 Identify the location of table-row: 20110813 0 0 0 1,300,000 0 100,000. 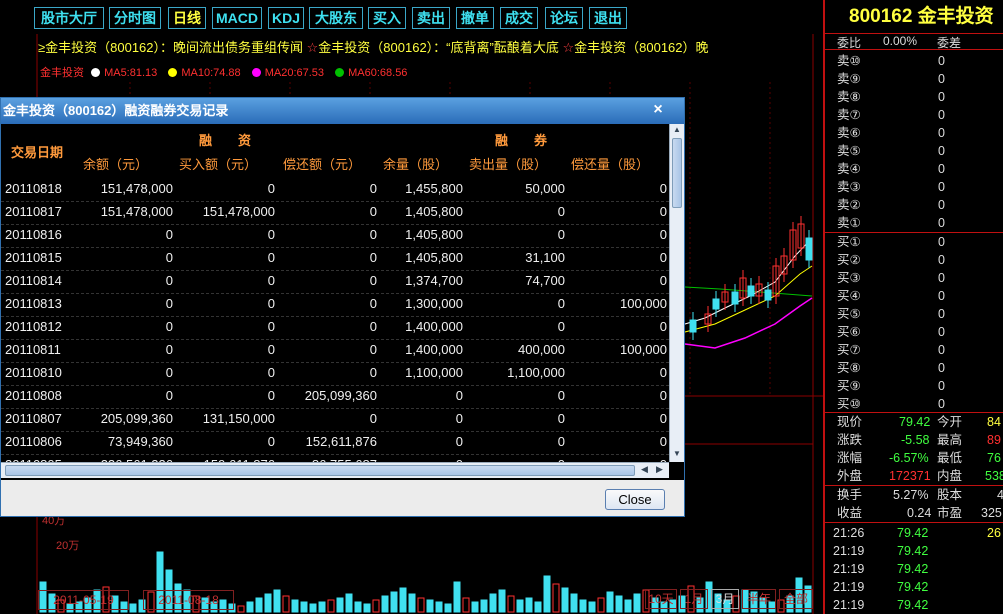
(335, 305).